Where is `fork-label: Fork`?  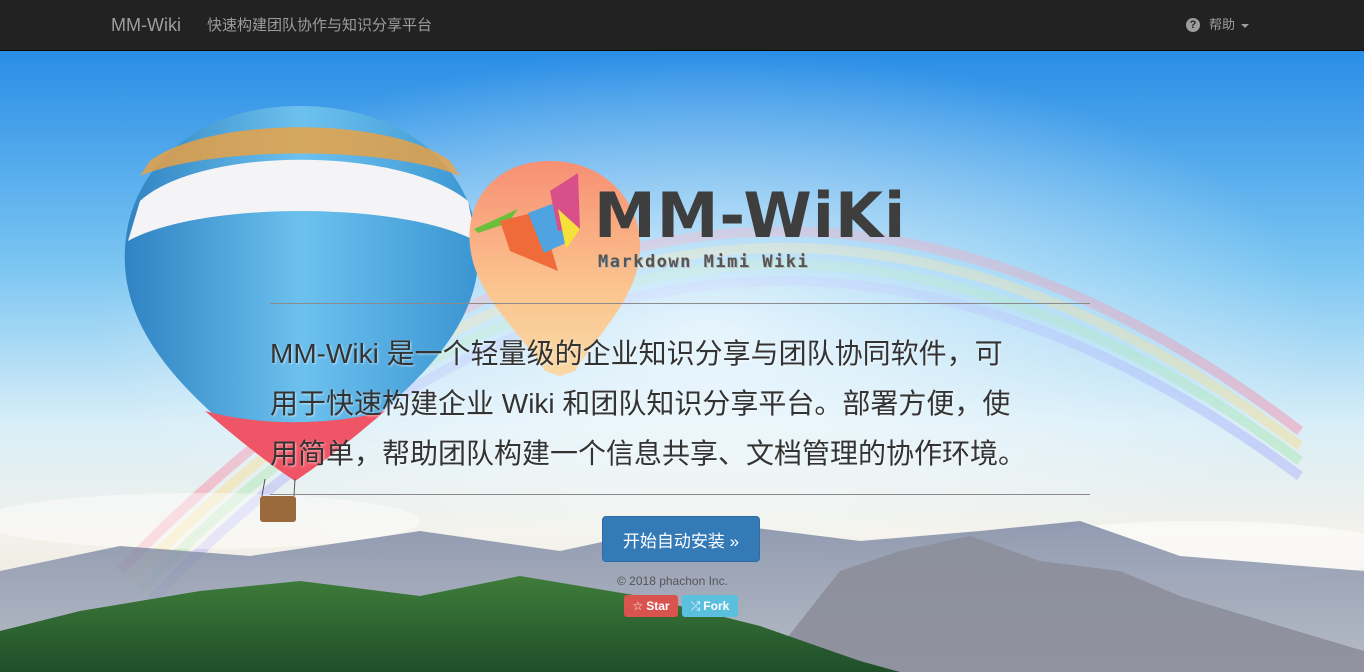
fork-label: Fork is located at coordinates (716, 606).